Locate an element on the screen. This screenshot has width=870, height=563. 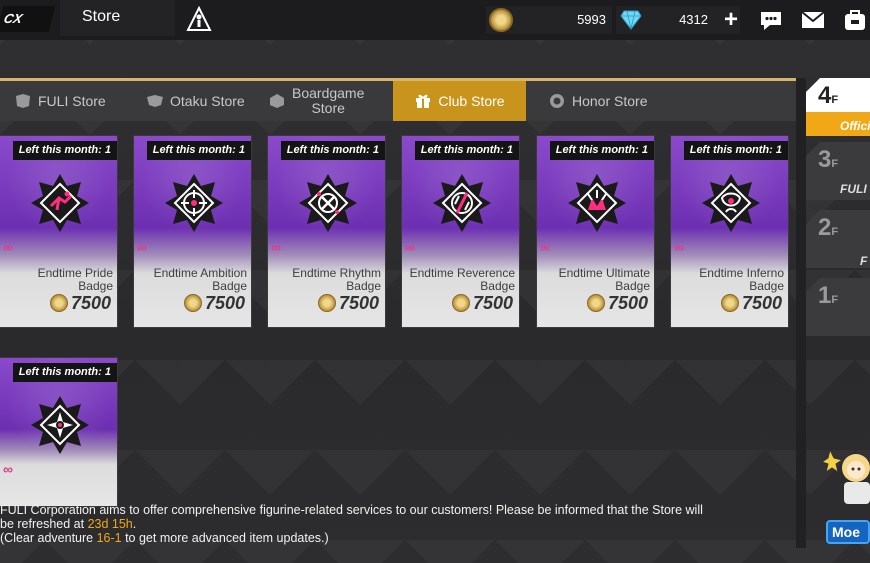
floor-number: 3F is located at coordinates (828, 159).